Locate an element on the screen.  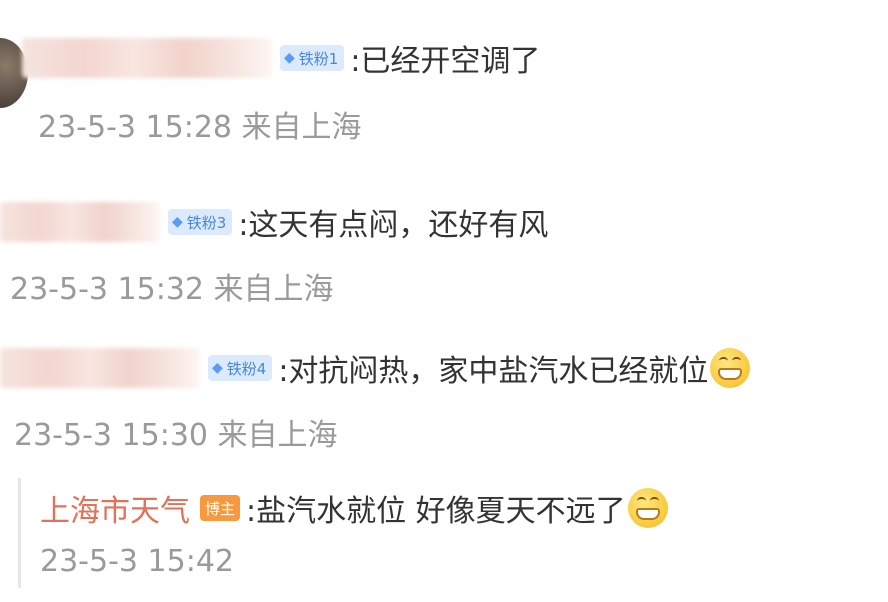
comment-time: 23-5-3 15:32 is located at coordinates (107, 289).